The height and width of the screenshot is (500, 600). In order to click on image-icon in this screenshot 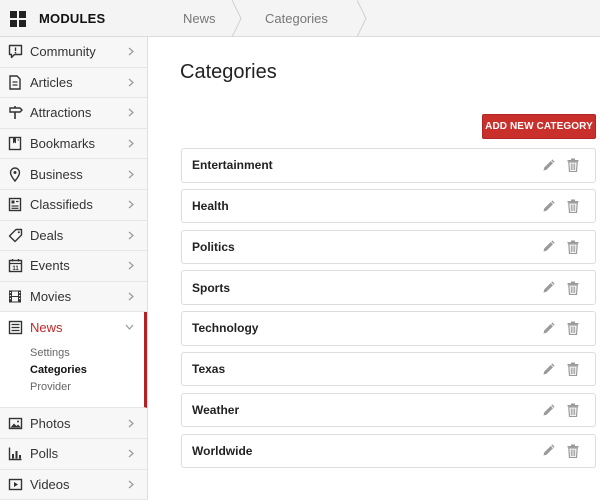, I will do `click(15, 423)`.